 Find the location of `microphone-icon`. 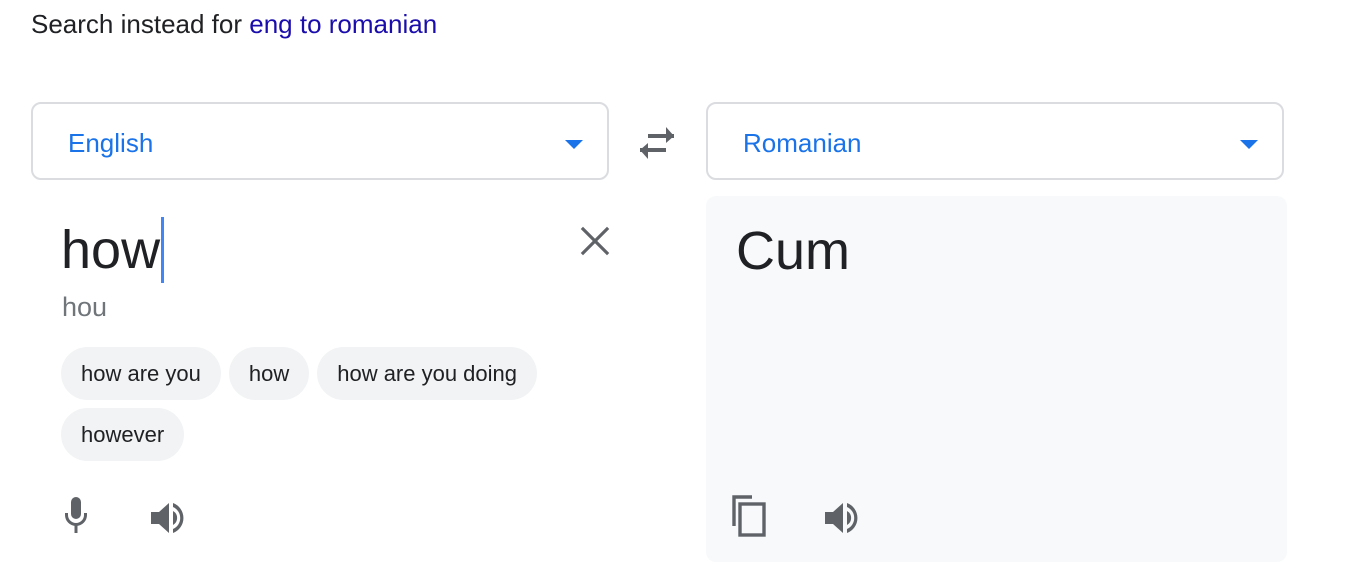

microphone-icon is located at coordinates (76, 516).